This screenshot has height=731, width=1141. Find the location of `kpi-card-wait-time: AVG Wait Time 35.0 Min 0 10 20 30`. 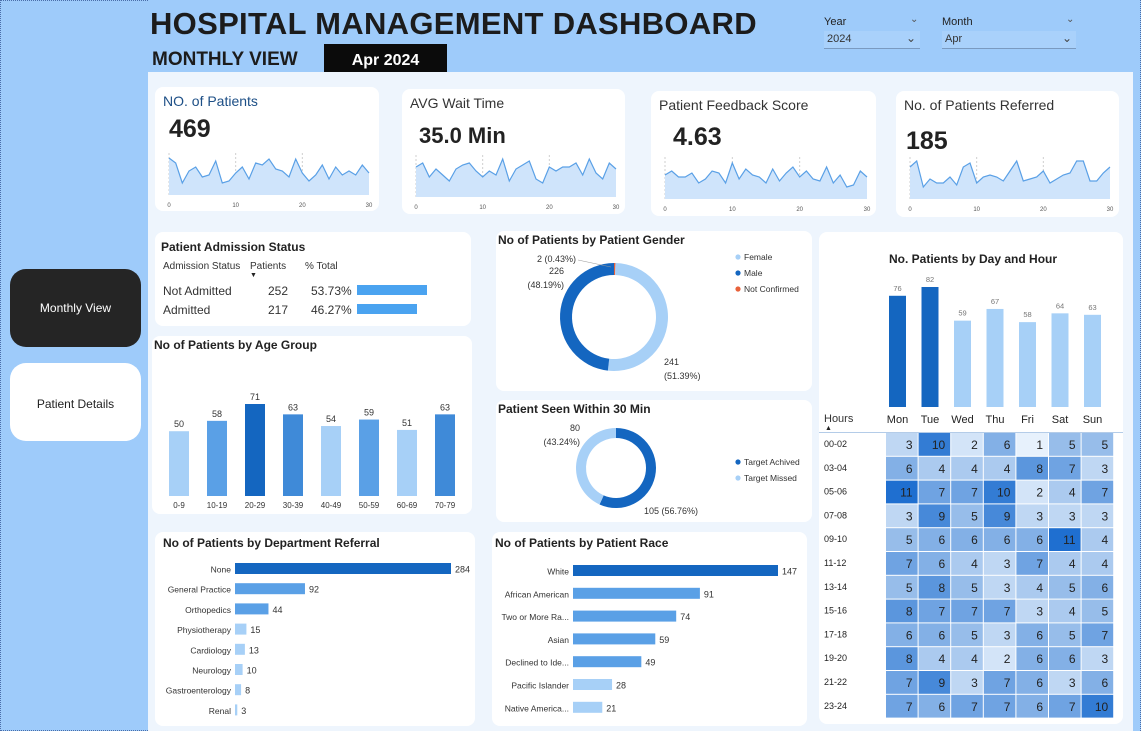

kpi-card-wait-time: AVG Wait Time 35.0 Min 0 10 20 30 is located at coordinates (513, 151).